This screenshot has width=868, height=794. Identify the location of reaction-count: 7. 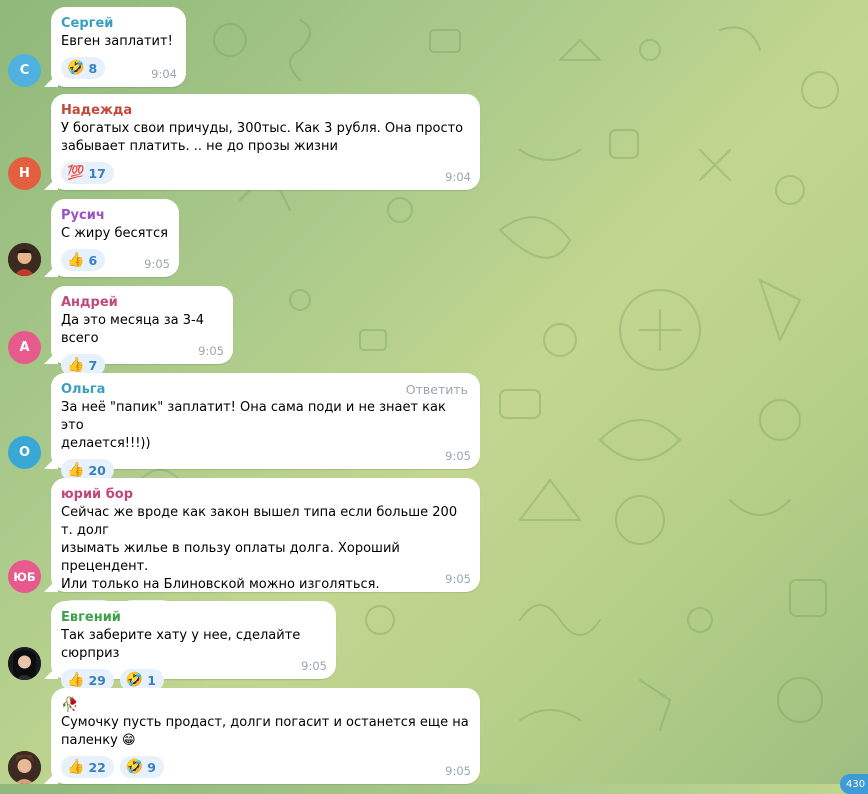
(93, 365).